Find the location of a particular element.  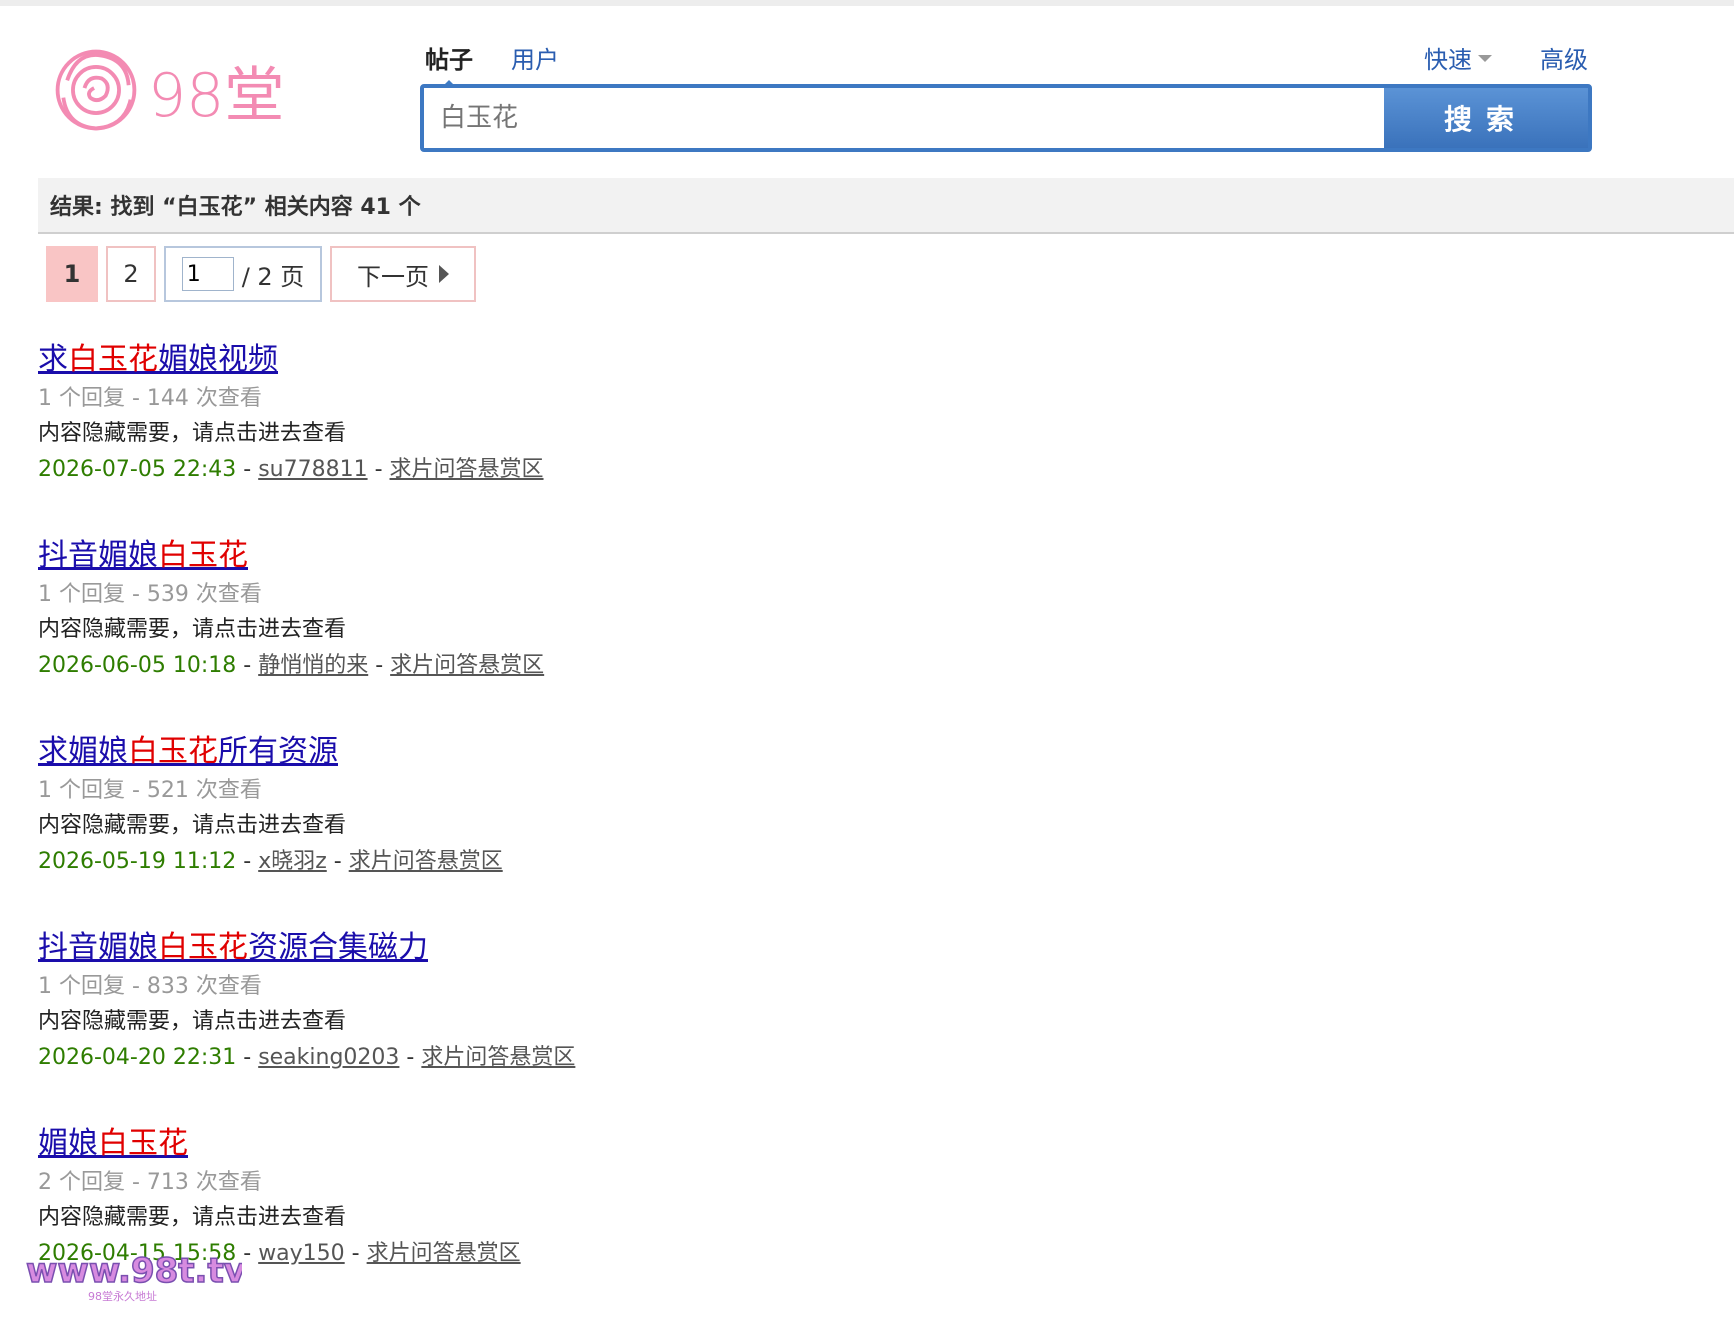

search-type-tabs: 帖子 用户 is located at coordinates (492, 58).